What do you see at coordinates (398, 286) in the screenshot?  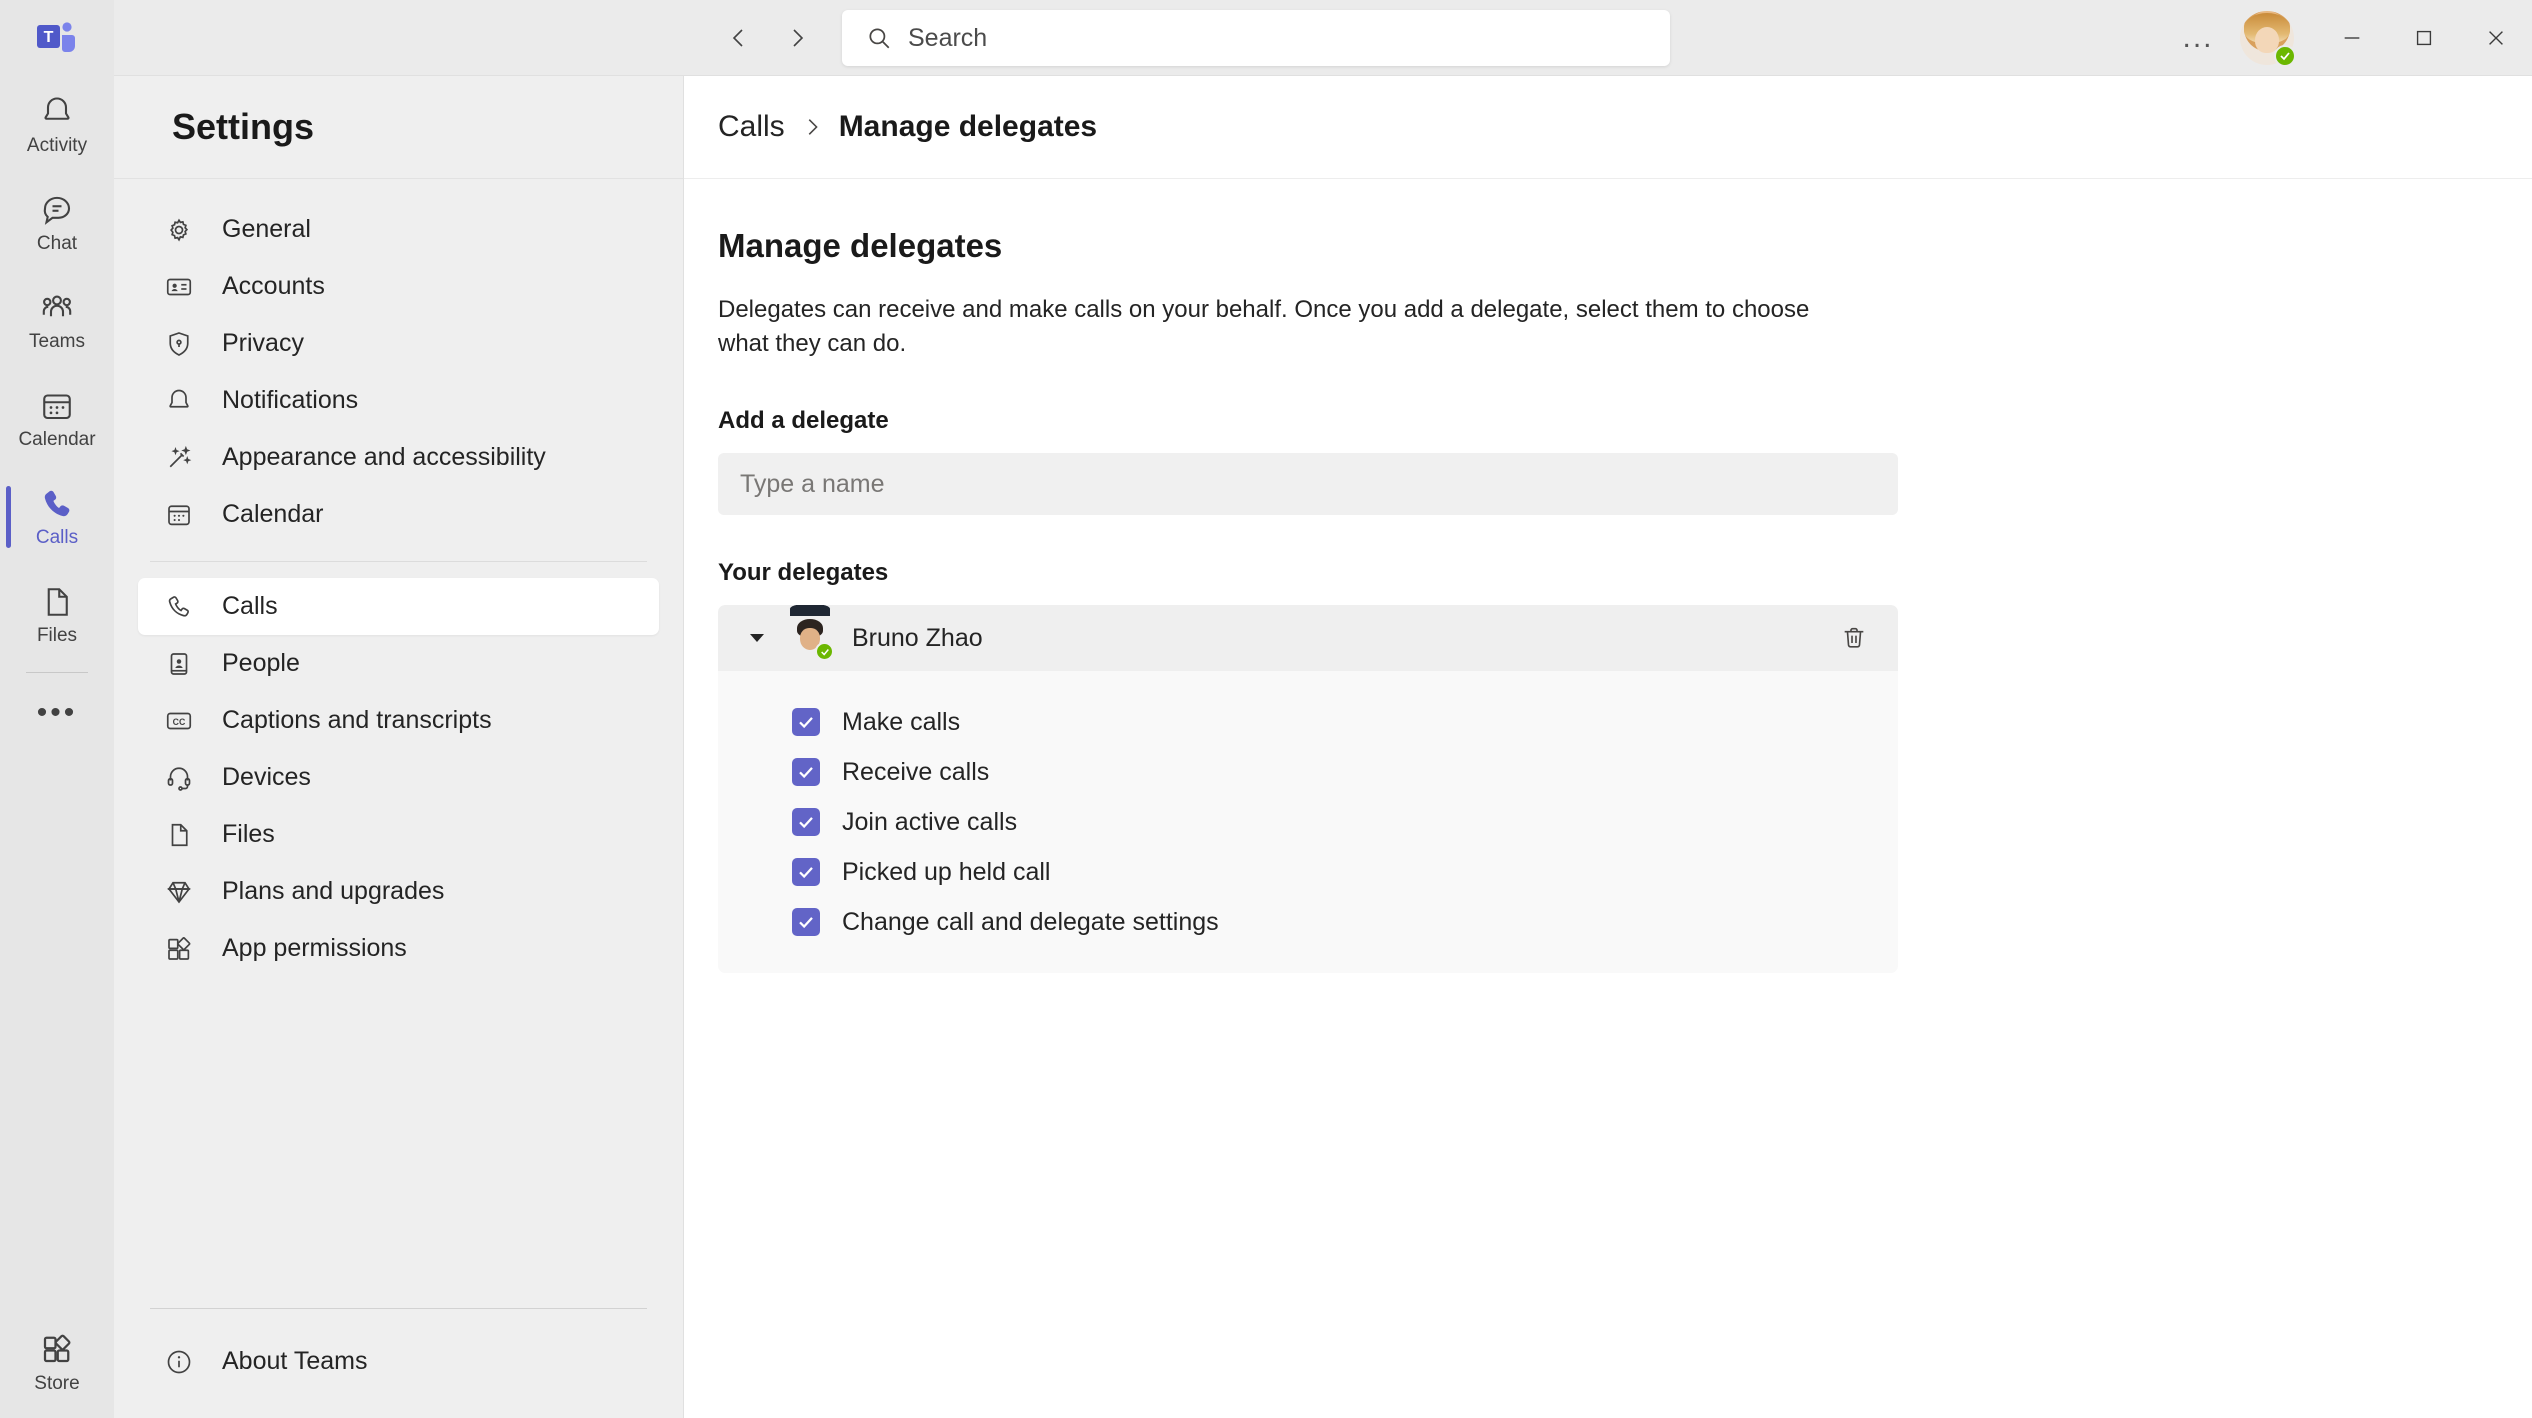 I see `settings-item-accounts: Accounts` at bounding box center [398, 286].